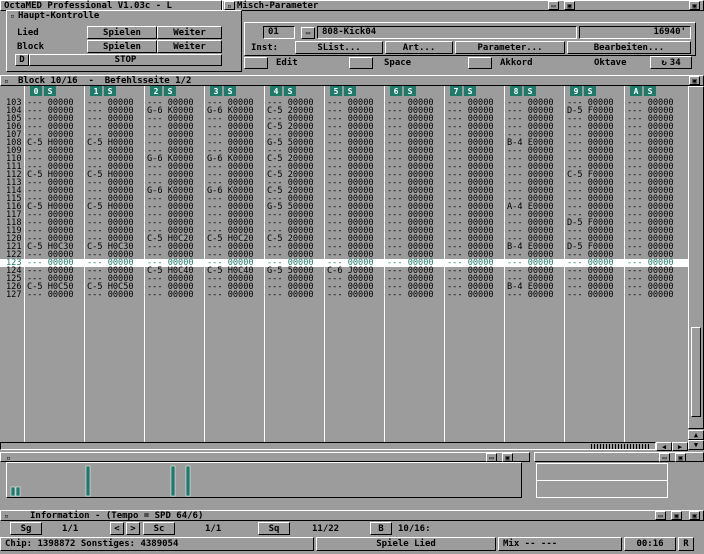 The width and height of the screenshot is (704, 554). Describe the element at coordinates (156, 91) in the screenshot. I see `track-number: 2` at that location.